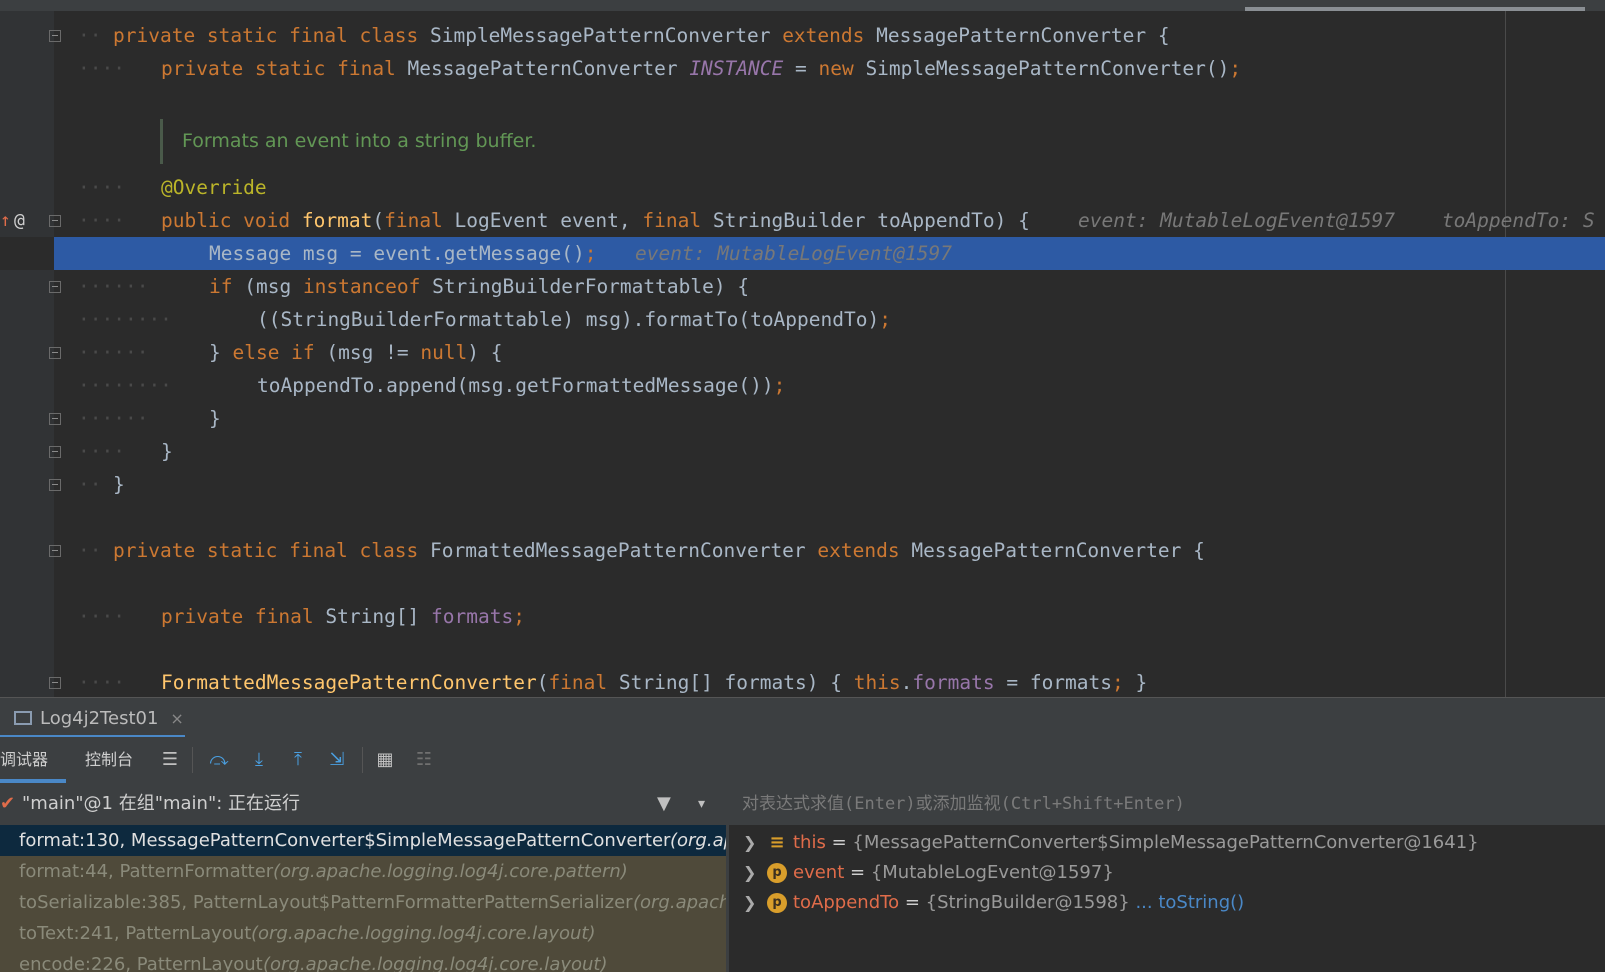 This screenshot has width=1605, height=972. Describe the element at coordinates (679, 902) in the screenshot. I see `frame-package: (org.apache.logging.log4j.core.layout)` at that location.